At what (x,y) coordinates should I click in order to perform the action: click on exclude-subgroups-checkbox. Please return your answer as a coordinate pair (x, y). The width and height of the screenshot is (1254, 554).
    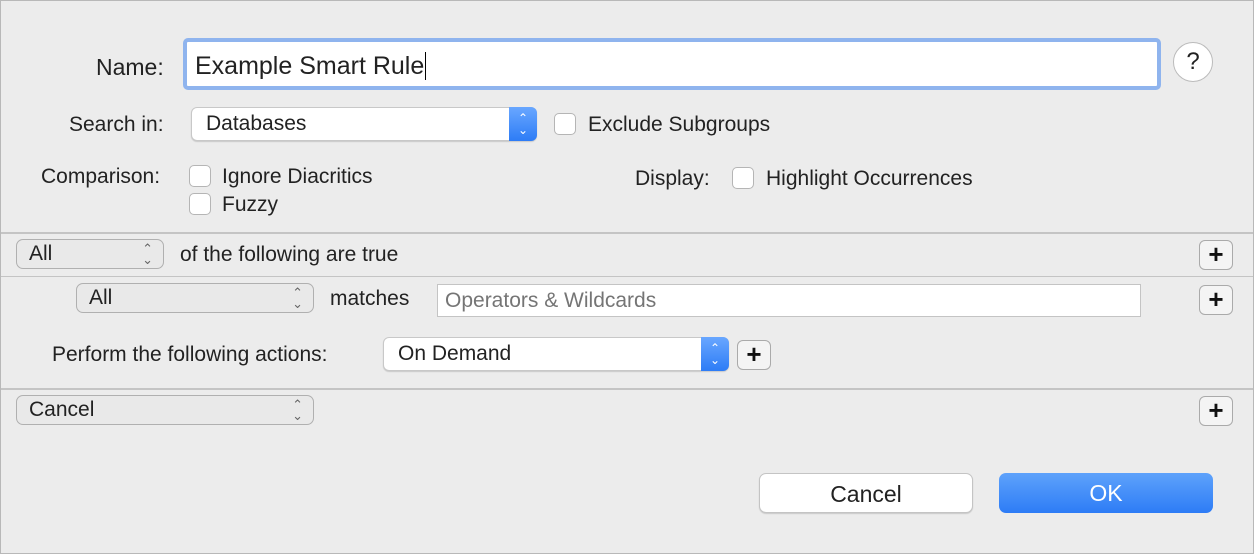
    Looking at the image, I should click on (565, 124).